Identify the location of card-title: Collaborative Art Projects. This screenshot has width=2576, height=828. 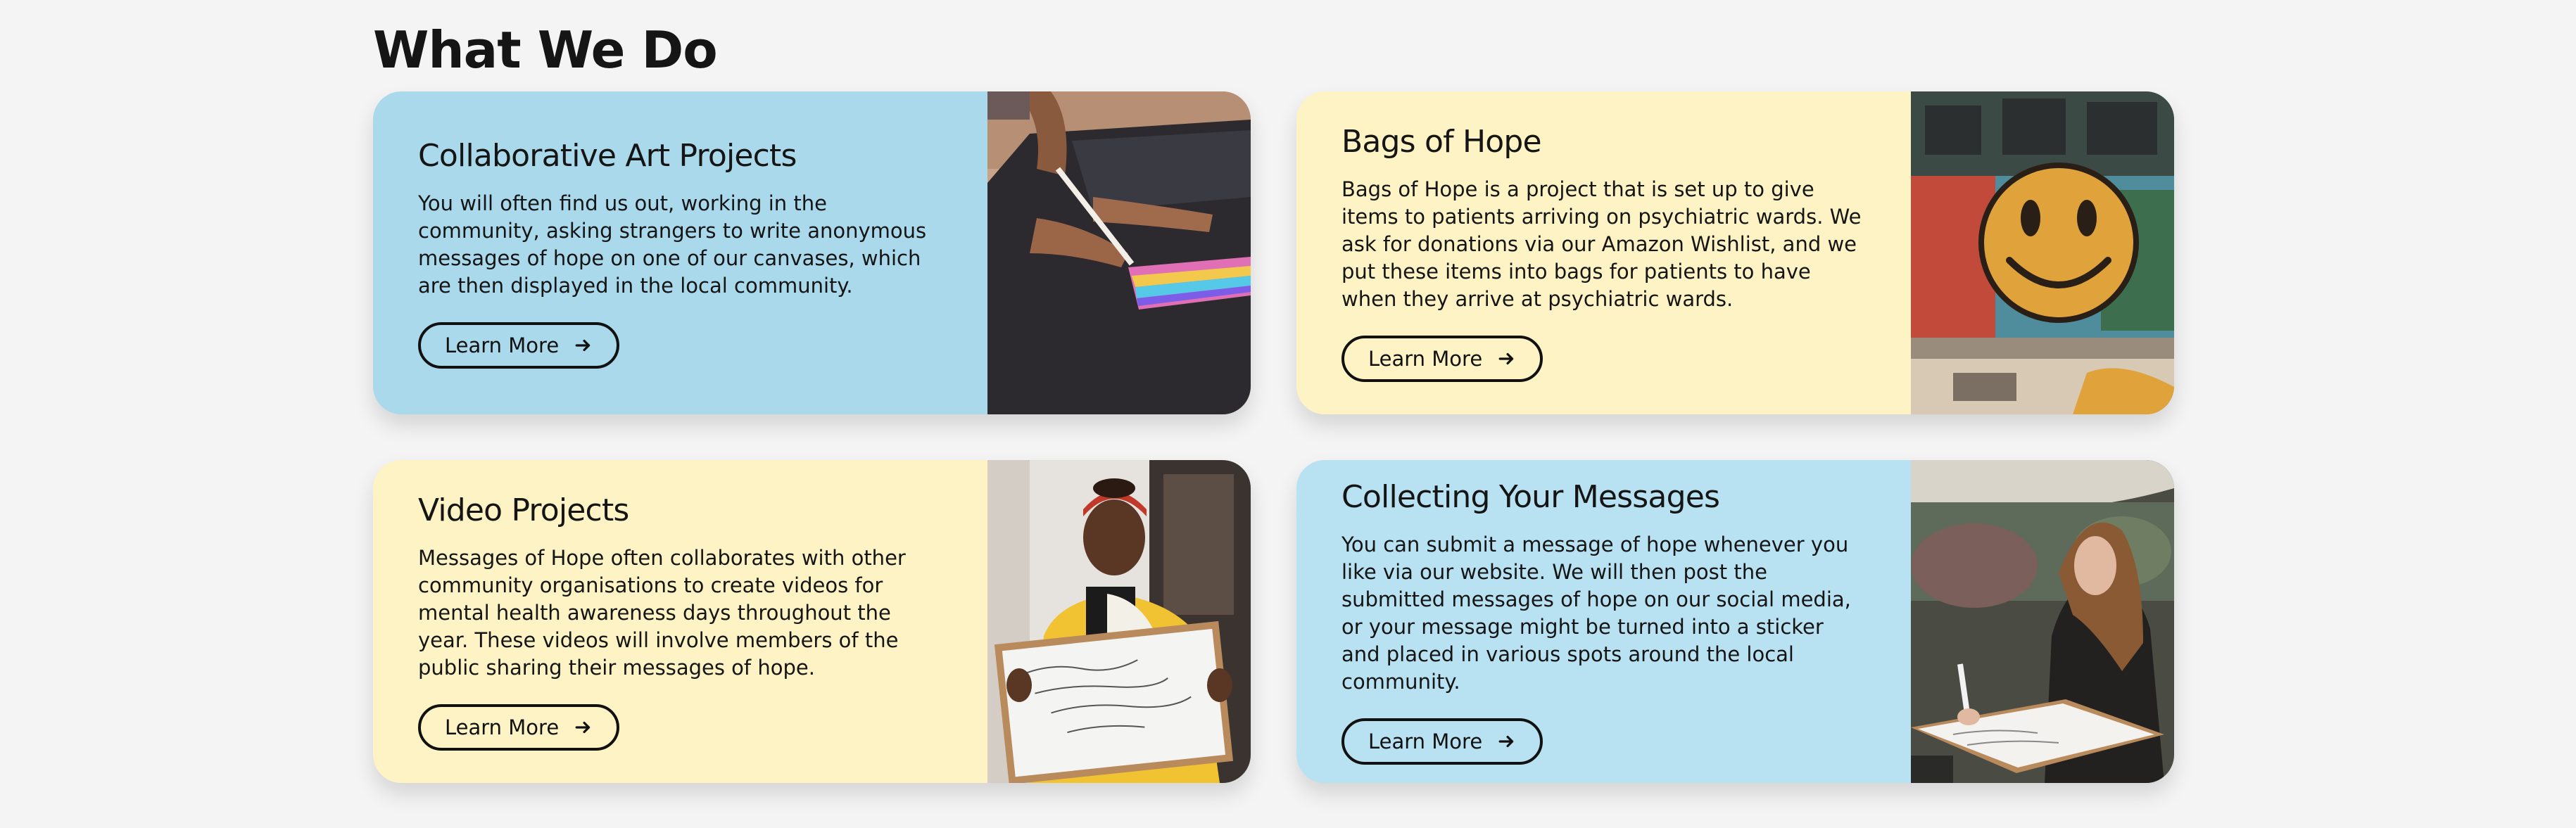
(607, 155).